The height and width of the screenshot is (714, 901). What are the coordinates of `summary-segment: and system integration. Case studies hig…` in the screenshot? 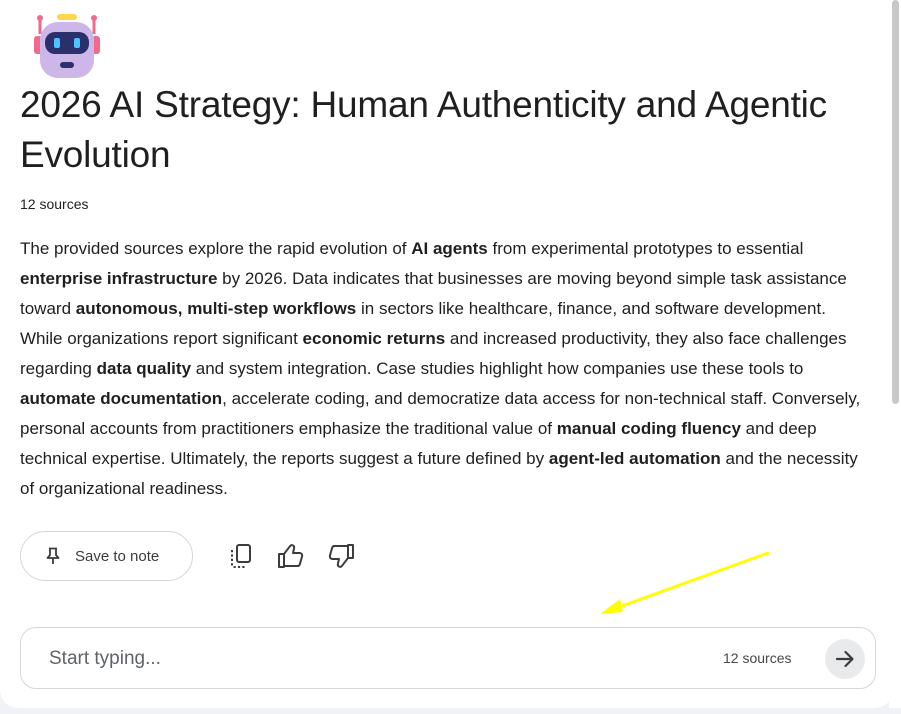 It's located at (497, 368).